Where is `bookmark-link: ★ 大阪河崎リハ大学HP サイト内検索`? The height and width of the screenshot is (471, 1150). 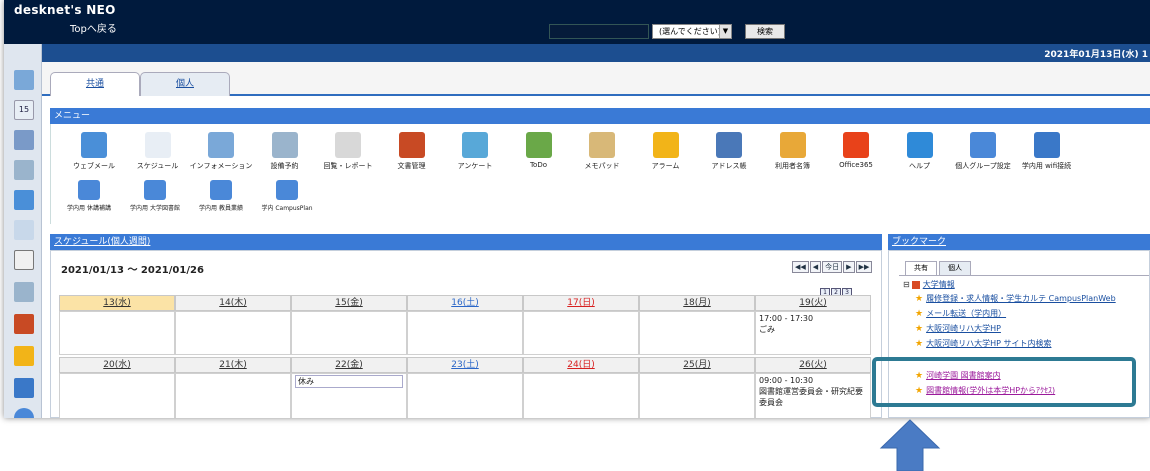
bookmark-link: ★ 大阪河崎リハ大学HP サイト内検索 is located at coordinates (983, 343).